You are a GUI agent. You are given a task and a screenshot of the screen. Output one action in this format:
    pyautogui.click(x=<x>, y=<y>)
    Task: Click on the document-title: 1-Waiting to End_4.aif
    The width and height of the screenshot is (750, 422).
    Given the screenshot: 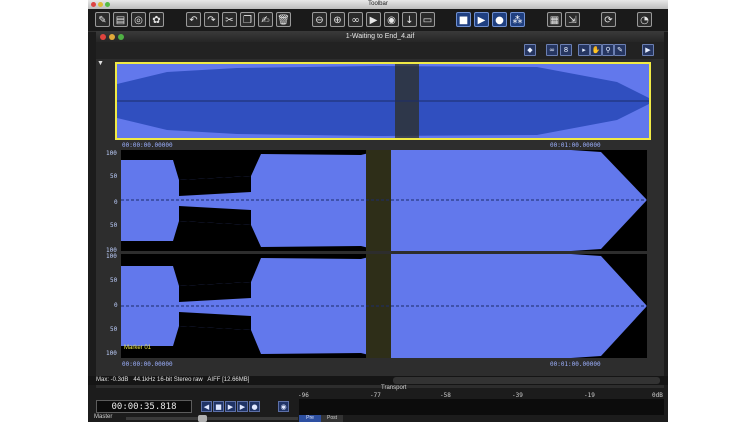 What is the action you would take?
    pyautogui.click(x=380, y=36)
    